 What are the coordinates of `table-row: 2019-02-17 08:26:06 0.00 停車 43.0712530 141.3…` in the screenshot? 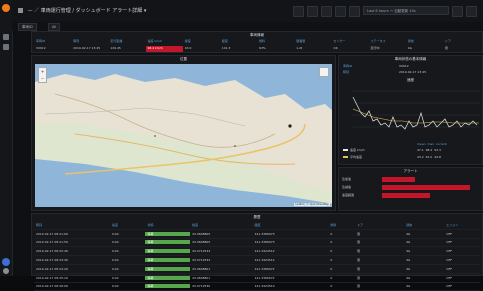 It's located at (257, 287).